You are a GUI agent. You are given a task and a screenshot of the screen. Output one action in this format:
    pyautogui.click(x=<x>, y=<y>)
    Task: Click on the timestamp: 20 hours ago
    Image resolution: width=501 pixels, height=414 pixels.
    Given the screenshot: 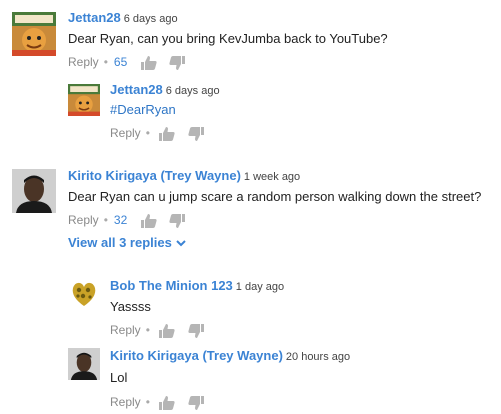 What is the action you would take?
    pyautogui.click(x=318, y=357)
    